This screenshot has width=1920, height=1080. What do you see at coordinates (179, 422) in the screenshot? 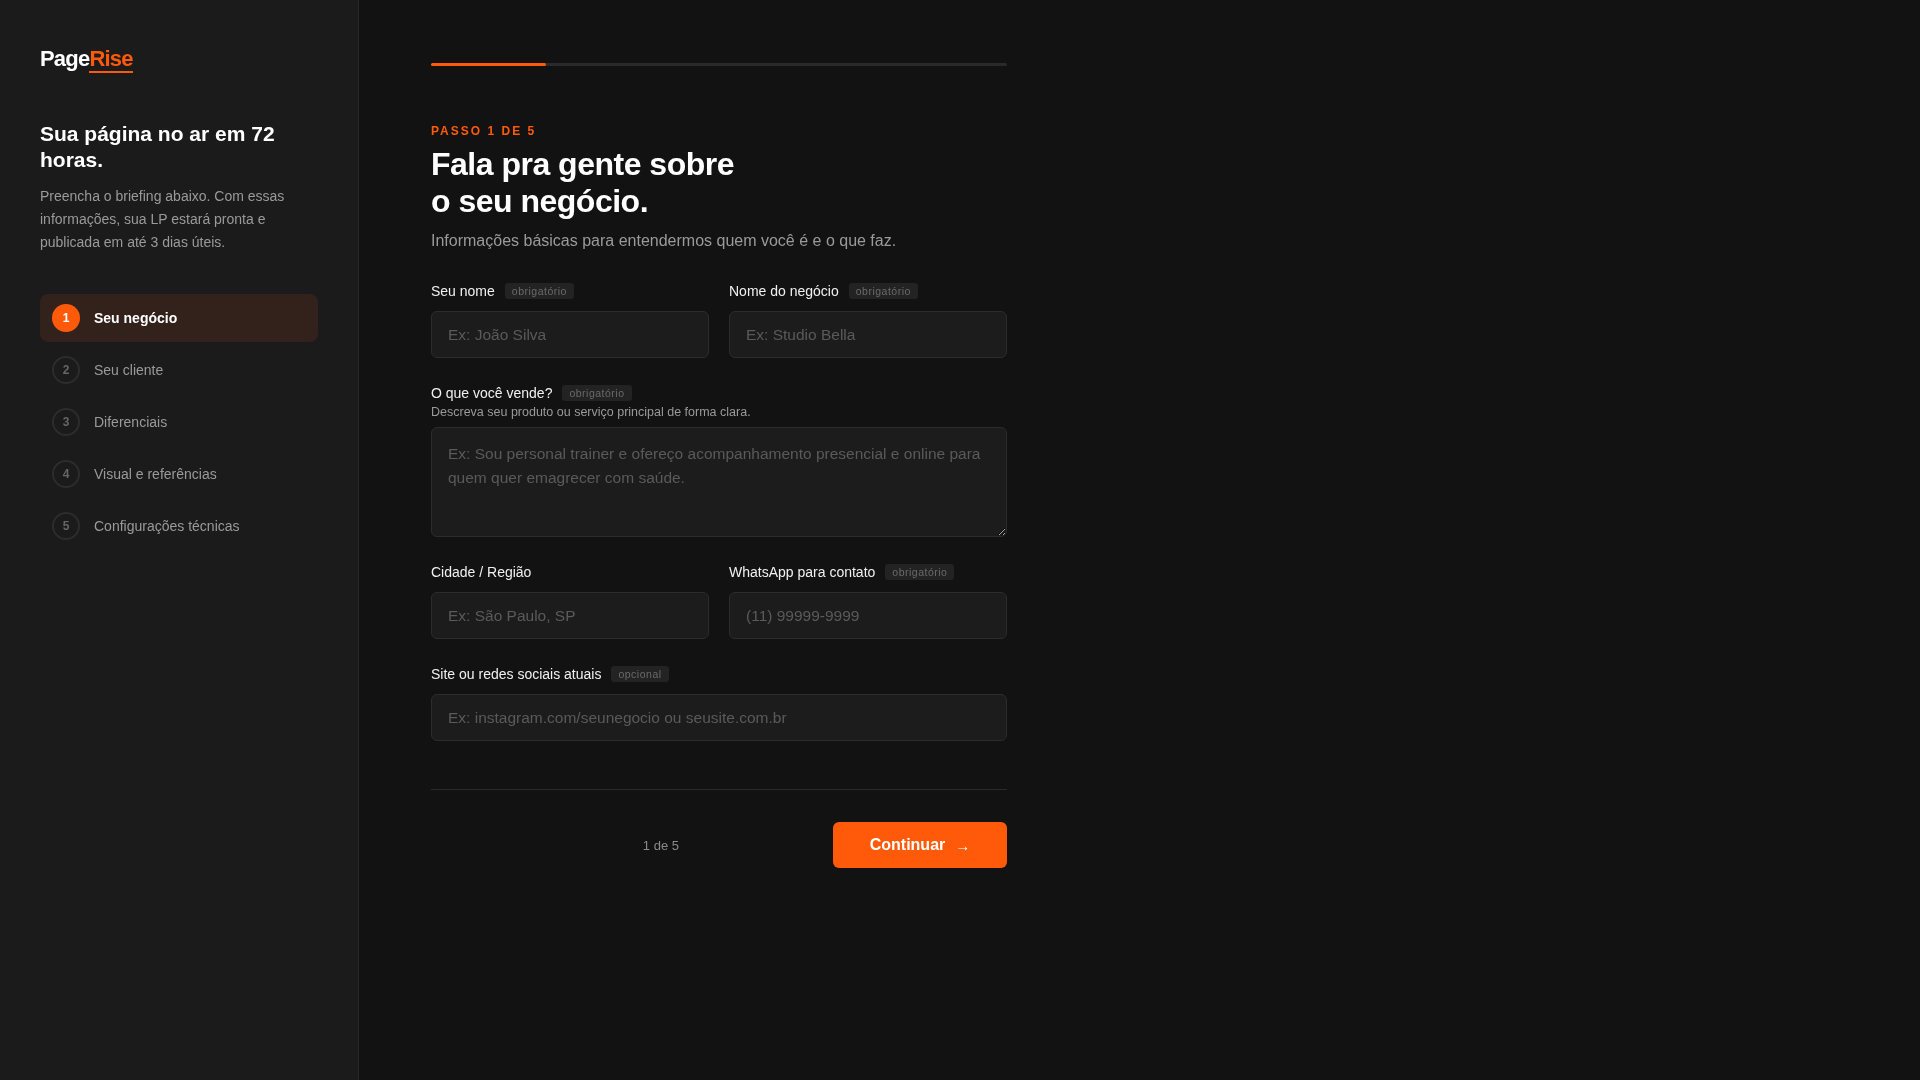
I see `step-item: 3 Diferenciais` at bounding box center [179, 422].